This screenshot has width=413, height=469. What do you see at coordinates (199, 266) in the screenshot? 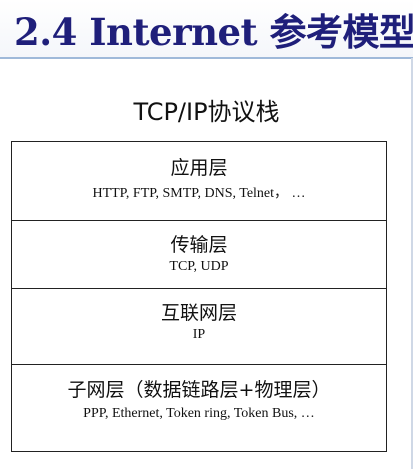
I see `layer-protocols: TCP, UDP` at bounding box center [199, 266].